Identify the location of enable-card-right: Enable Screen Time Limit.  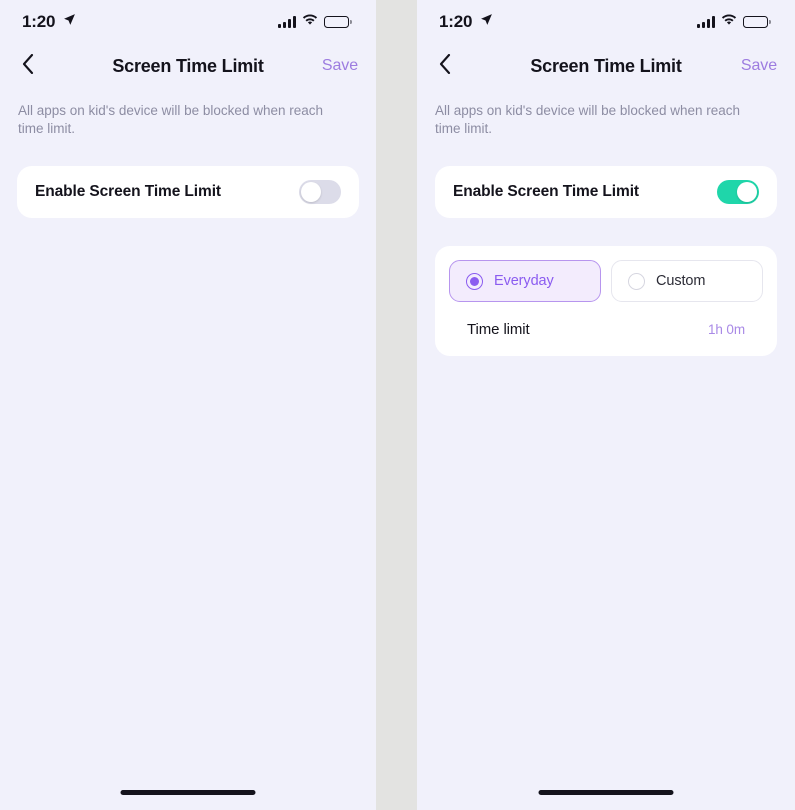
(606, 192).